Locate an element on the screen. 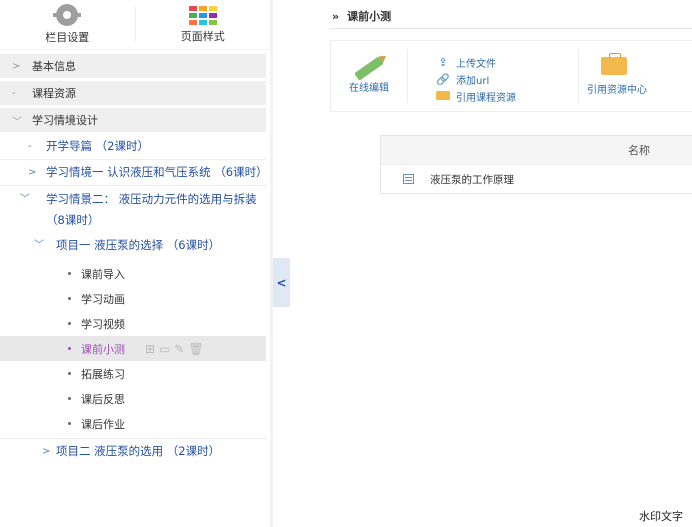 This screenshot has height=527, width=692. sidebar-item-project-1: ﹀ 项目一 液压泵的选择 （6课时） is located at coordinates (135, 245).